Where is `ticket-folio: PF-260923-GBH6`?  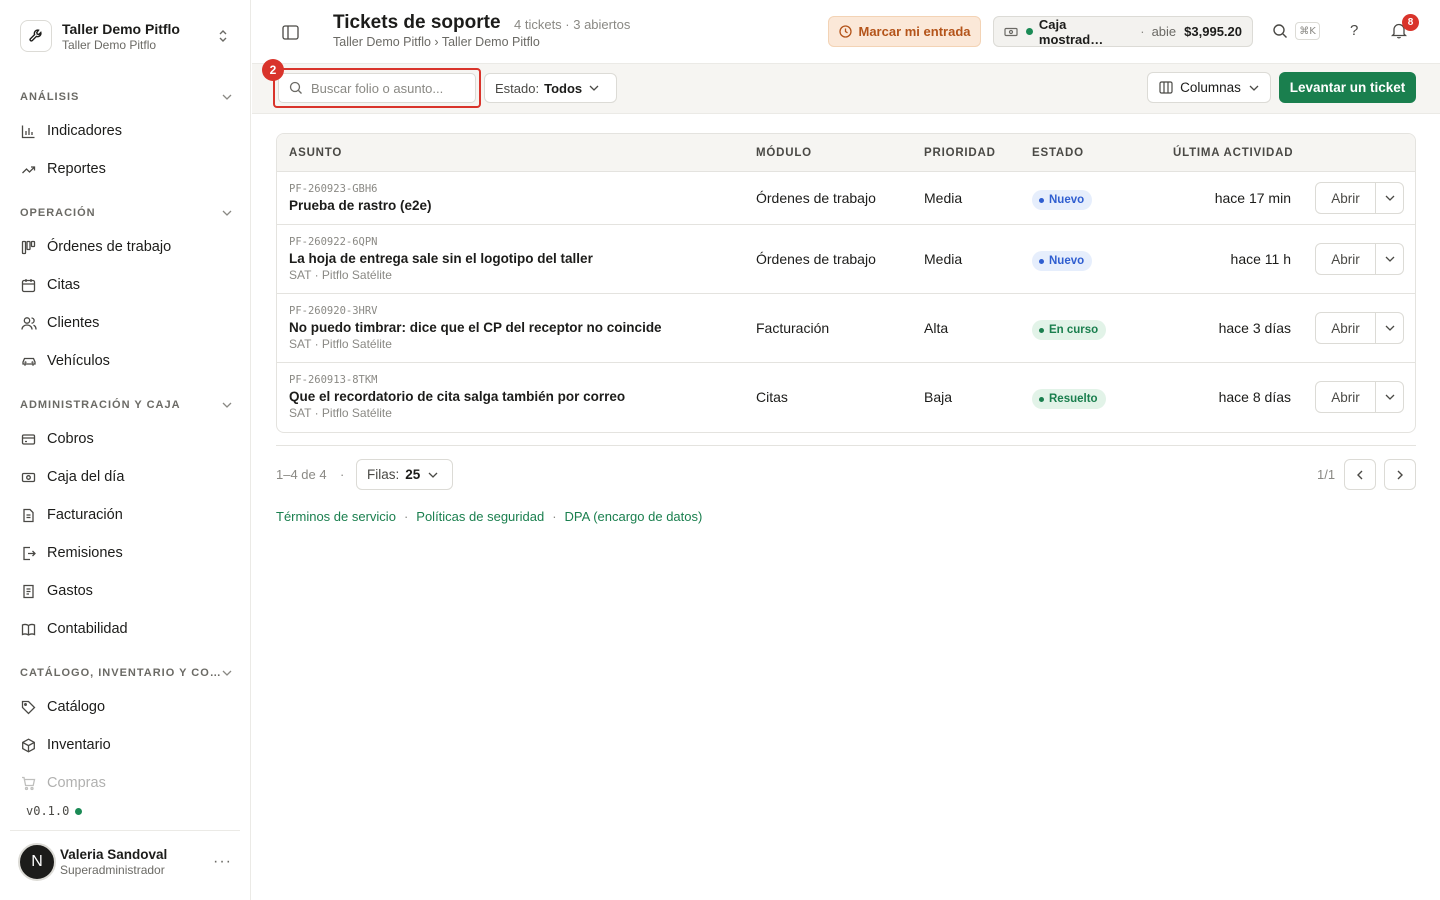
ticket-folio: PF-260923-GBH6 is located at coordinates (333, 189).